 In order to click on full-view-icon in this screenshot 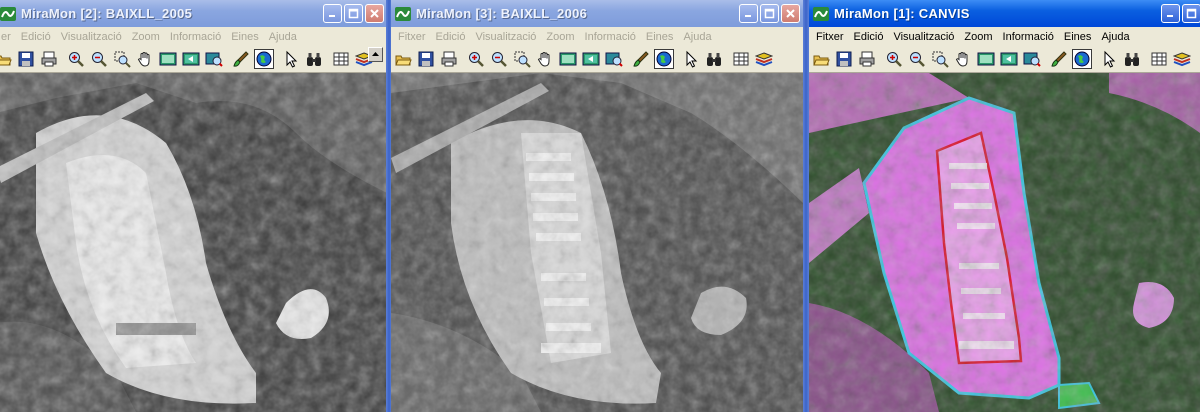, I will do `click(568, 59)`.